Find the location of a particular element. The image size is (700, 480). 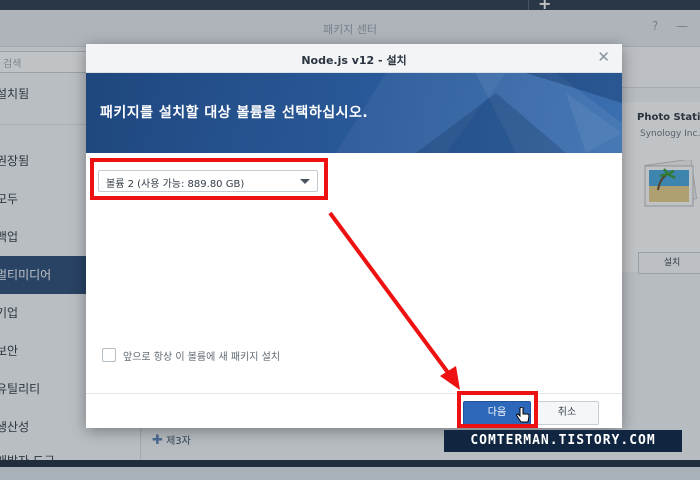

dialog-banner: 패키지를 설치할 대상 볼륨을 선택하십시오. is located at coordinates (354, 113).